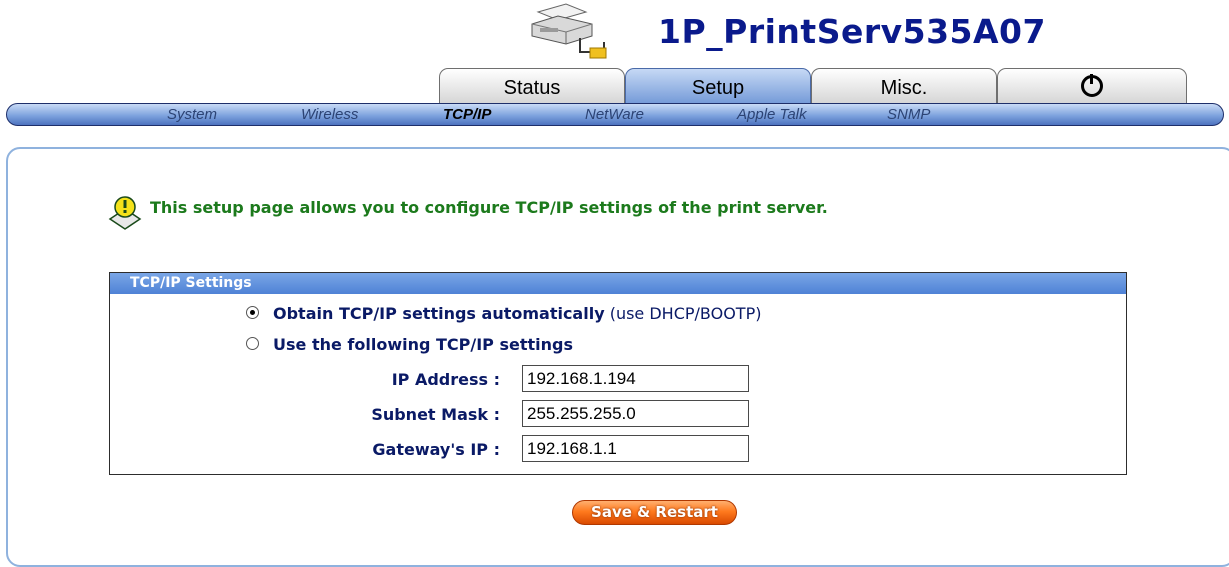 The width and height of the screenshot is (1229, 567). I want to click on tab-misc: Misc., so click(904, 85).